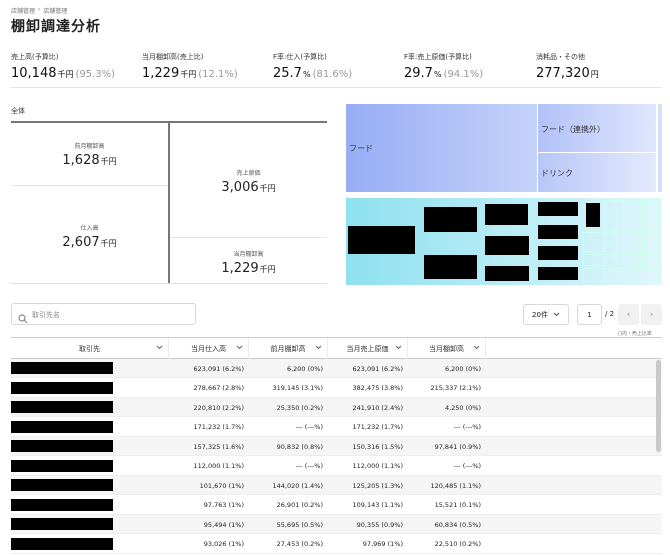 This screenshot has width=670, height=555. I want to click on kpi-value: 10,148, so click(34, 73).